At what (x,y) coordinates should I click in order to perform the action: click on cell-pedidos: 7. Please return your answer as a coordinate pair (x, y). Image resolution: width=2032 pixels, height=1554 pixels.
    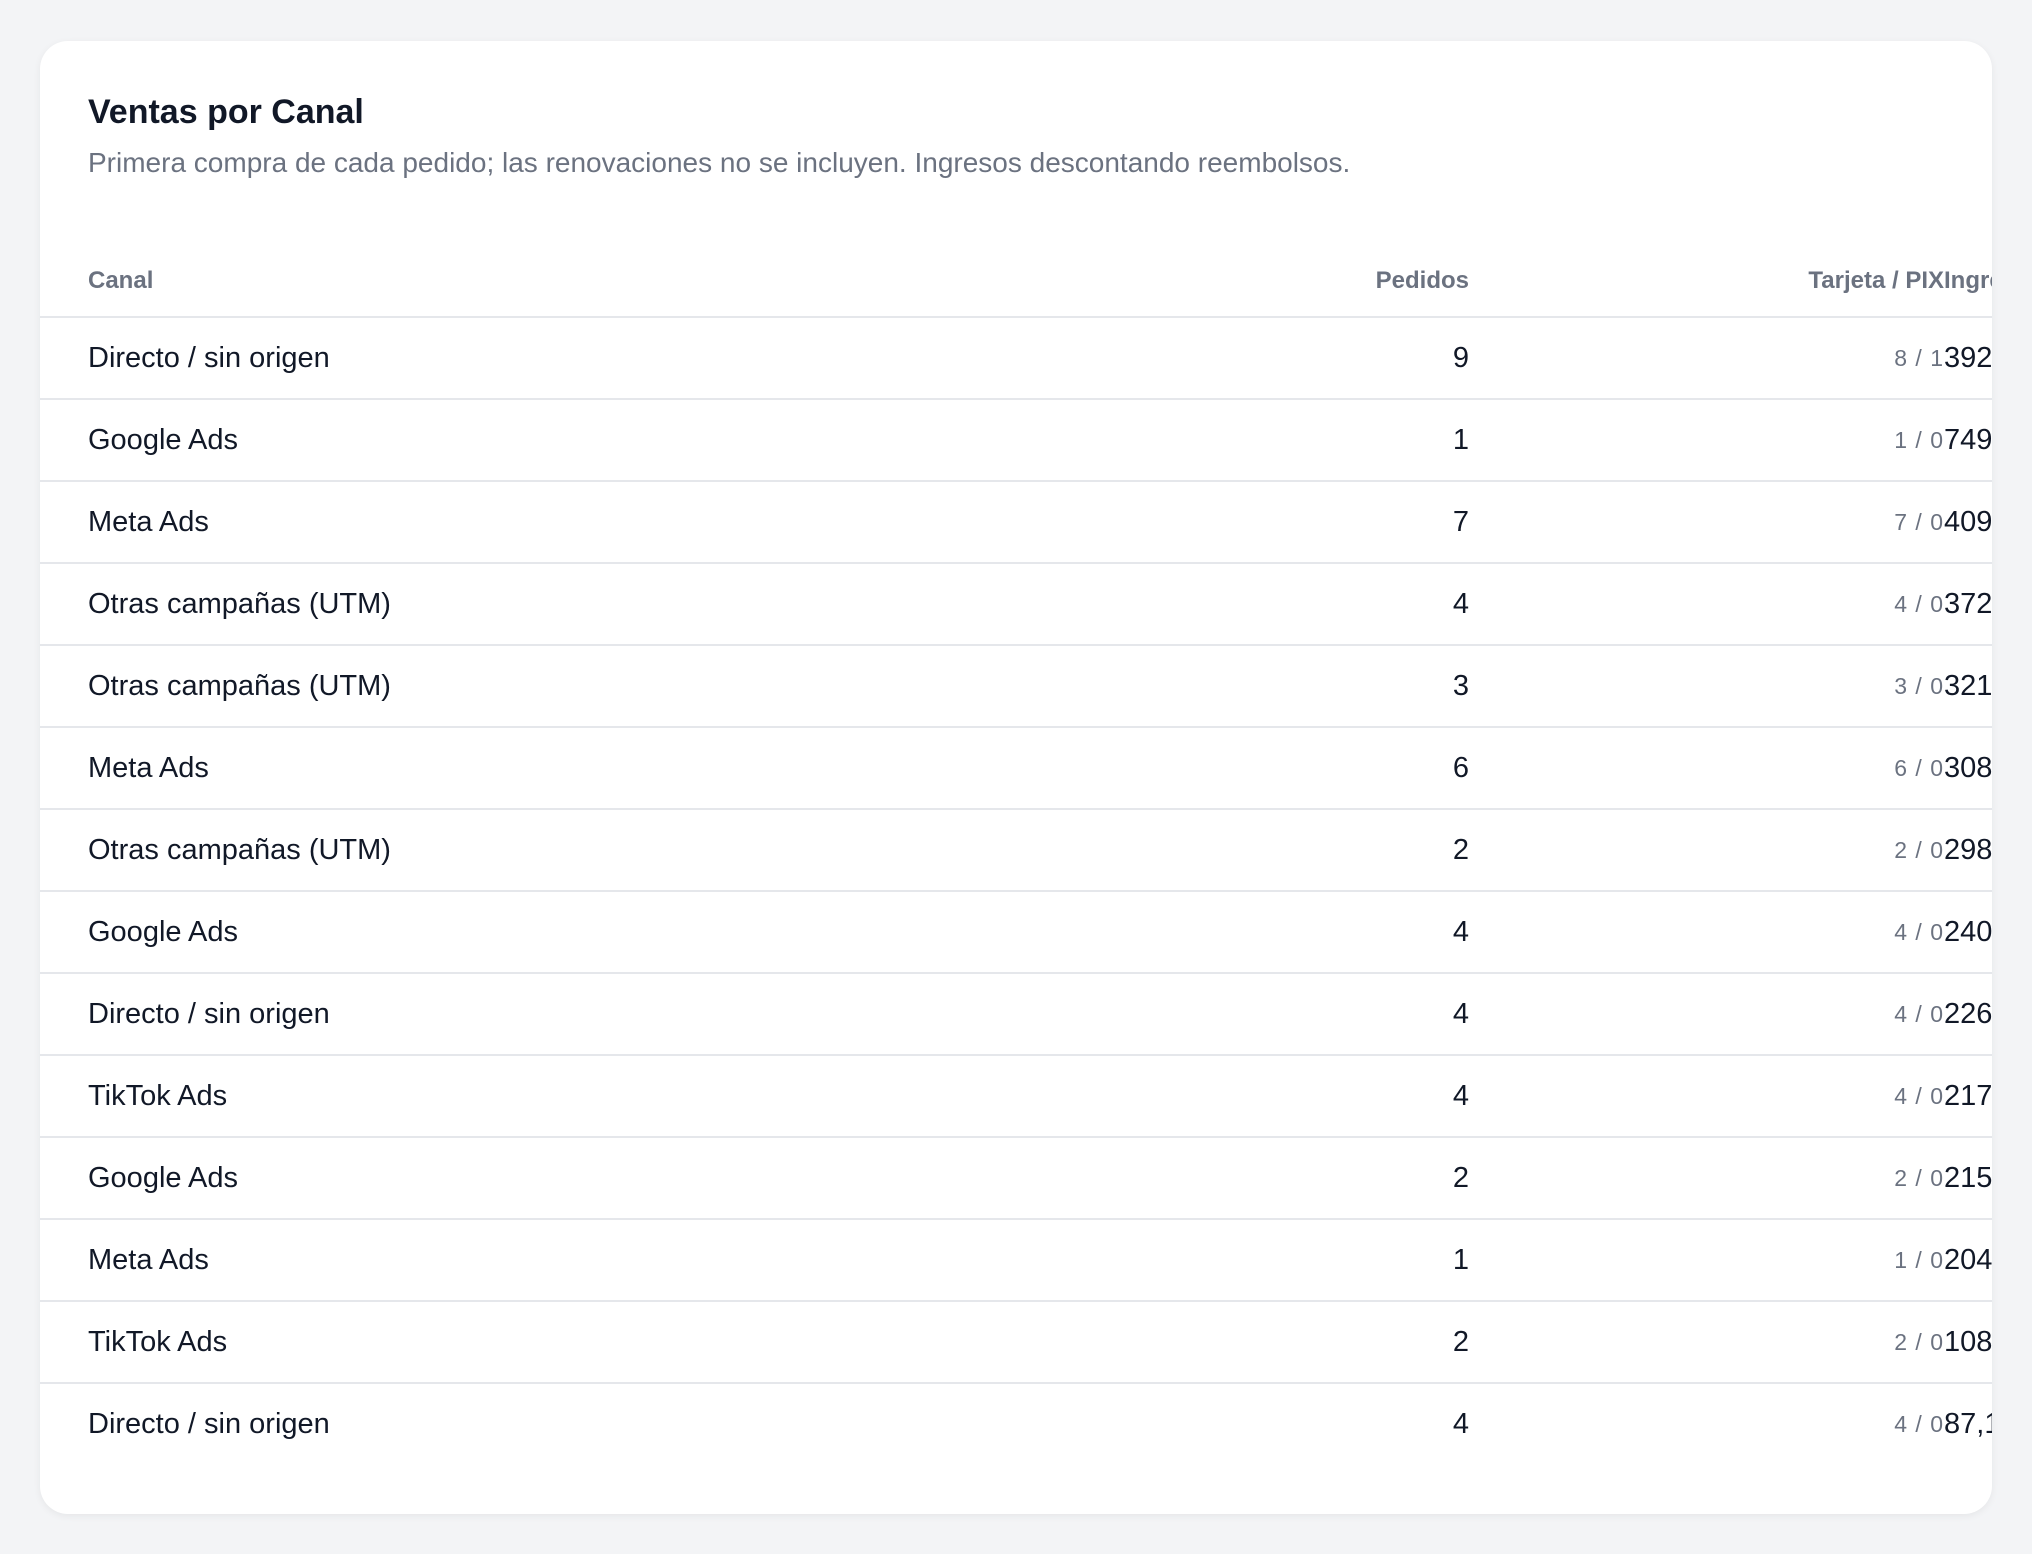
    Looking at the image, I should click on (1275, 522).